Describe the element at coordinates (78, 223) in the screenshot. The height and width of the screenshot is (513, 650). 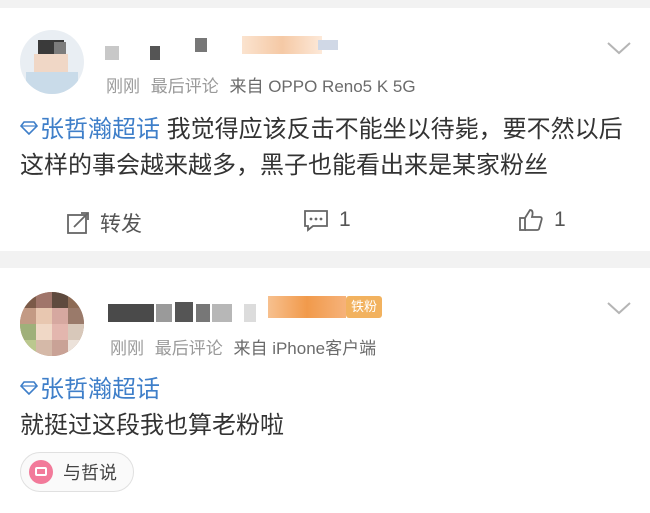
I see `repost-icon` at that location.